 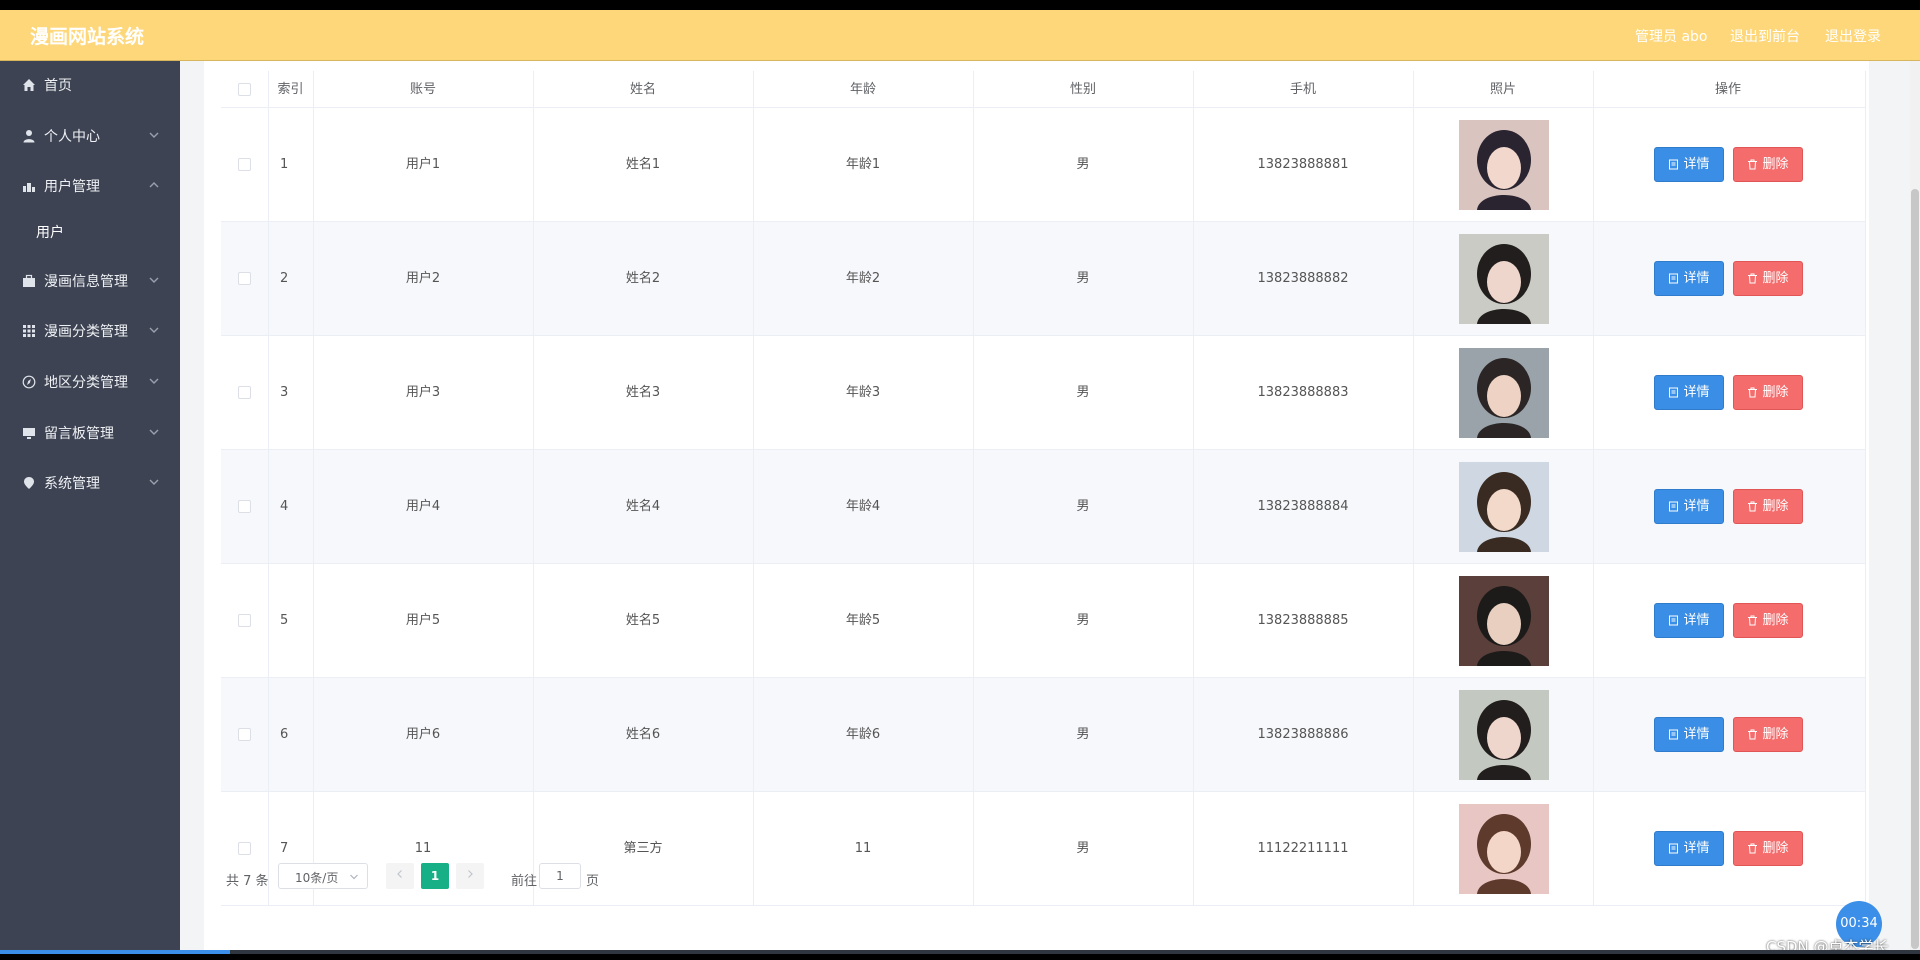 I want to click on cell-phone: 11122211111, so click(x=1303, y=848).